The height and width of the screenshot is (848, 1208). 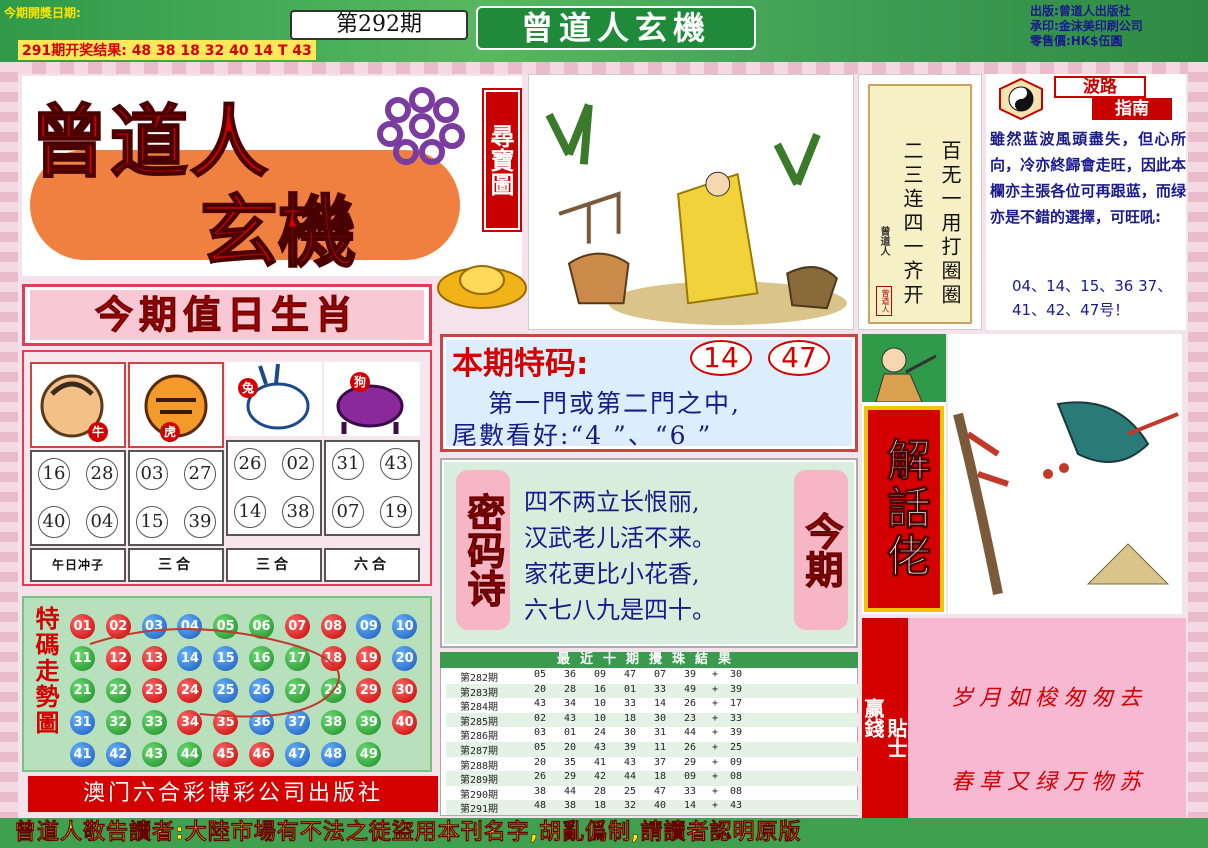 I want to click on tips-line: 春草又绿万物苏, so click(x=1048, y=782).